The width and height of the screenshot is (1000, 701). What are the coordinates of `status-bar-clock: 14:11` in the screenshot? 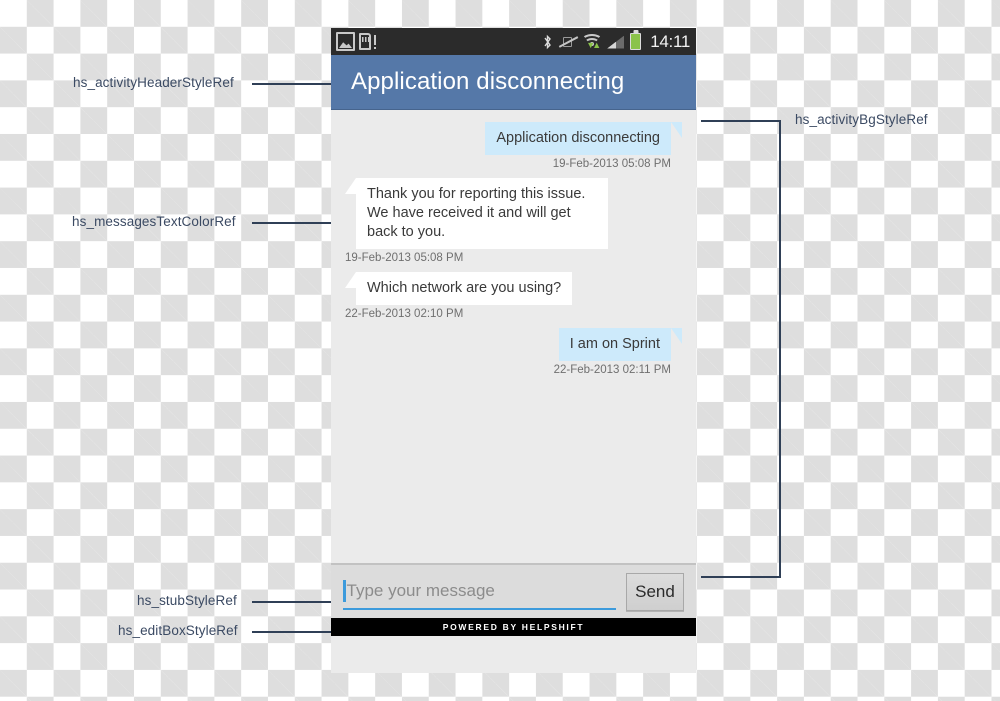 It's located at (670, 41).